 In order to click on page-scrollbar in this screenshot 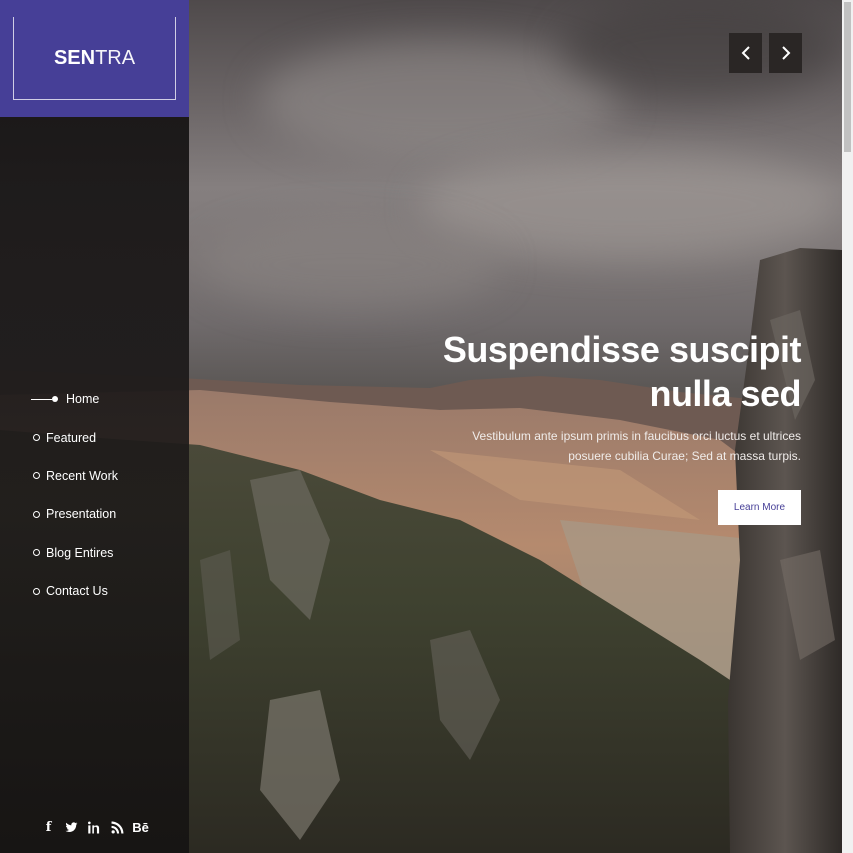, I will do `click(847, 426)`.